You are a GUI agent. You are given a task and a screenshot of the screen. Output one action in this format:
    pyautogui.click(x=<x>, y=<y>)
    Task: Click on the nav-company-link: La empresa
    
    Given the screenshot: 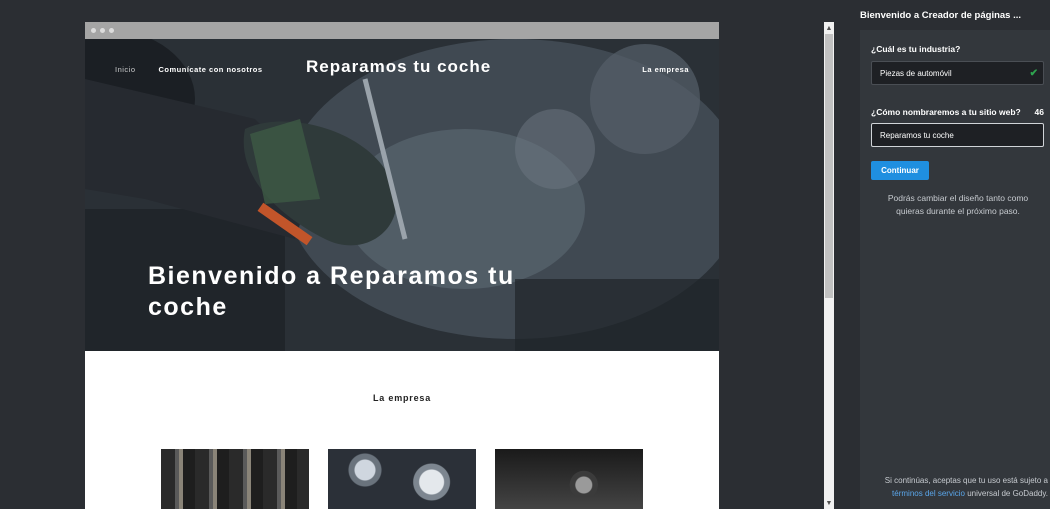 What is the action you would take?
    pyautogui.click(x=665, y=69)
    